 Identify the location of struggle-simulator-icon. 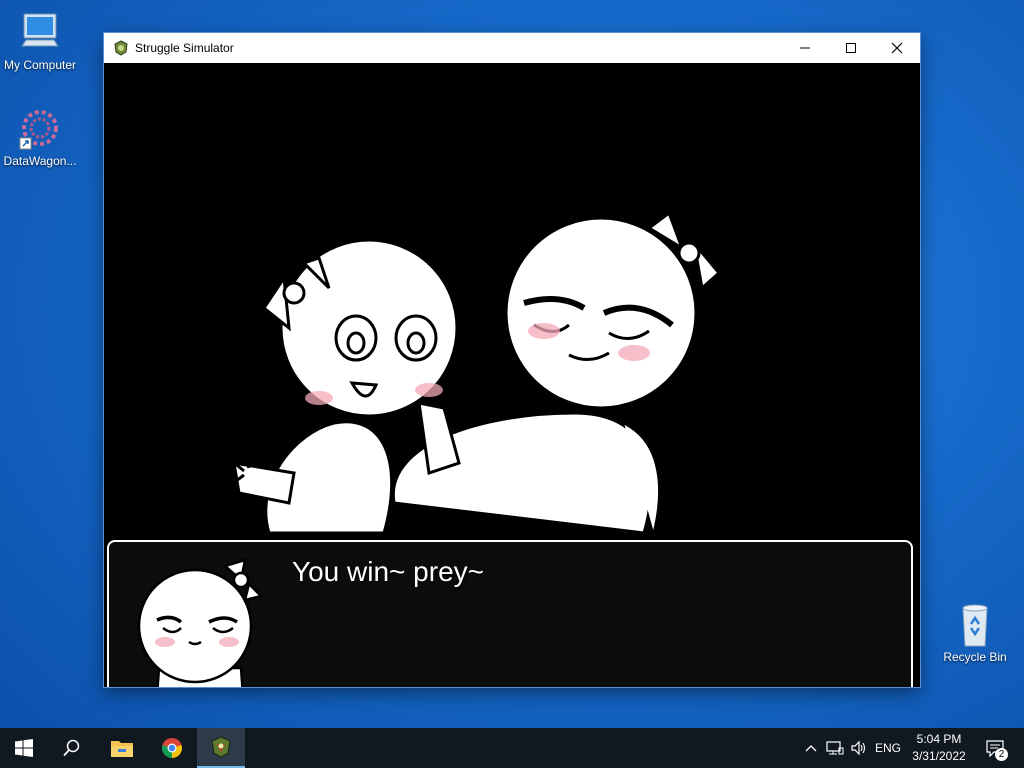
(221, 747).